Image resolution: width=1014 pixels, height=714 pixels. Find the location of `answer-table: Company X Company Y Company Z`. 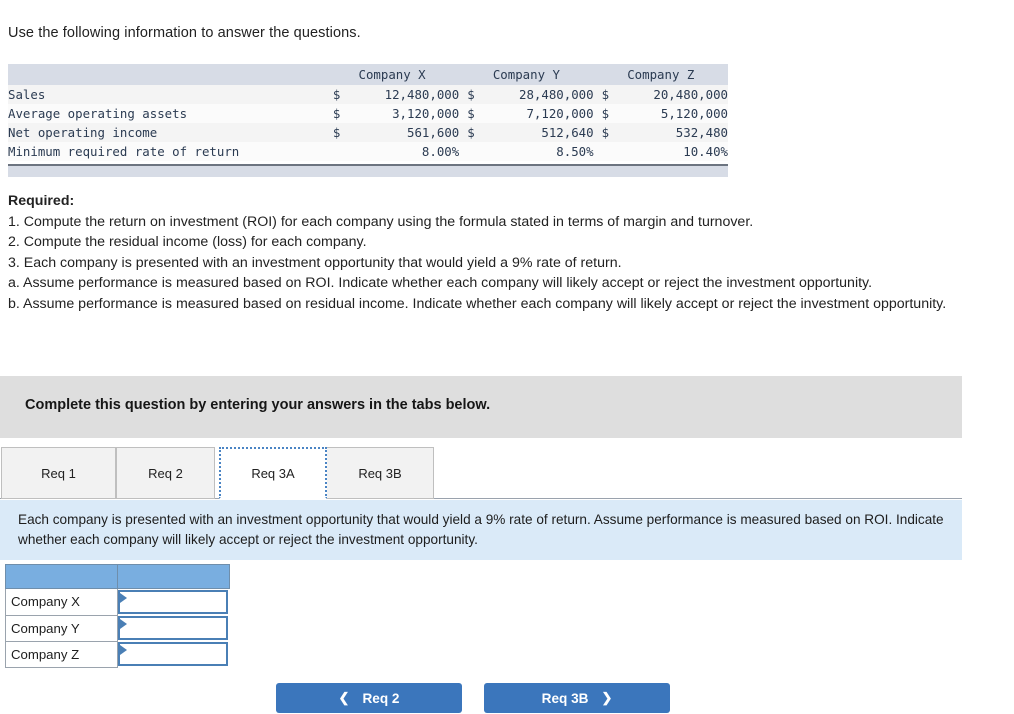

answer-table: Company X Company Y Company Z is located at coordinates (117, 616).